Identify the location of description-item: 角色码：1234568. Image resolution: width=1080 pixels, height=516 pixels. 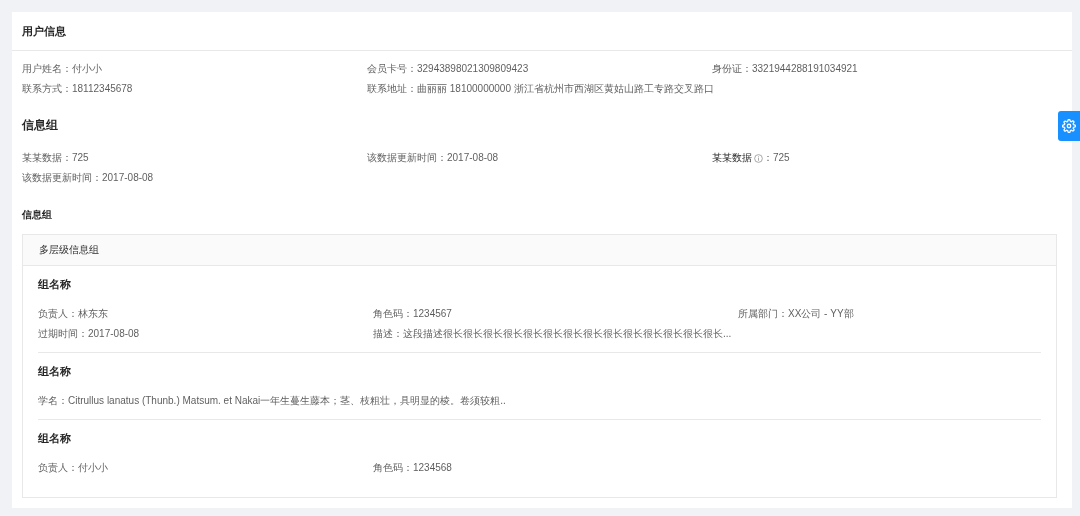
(413, 468).